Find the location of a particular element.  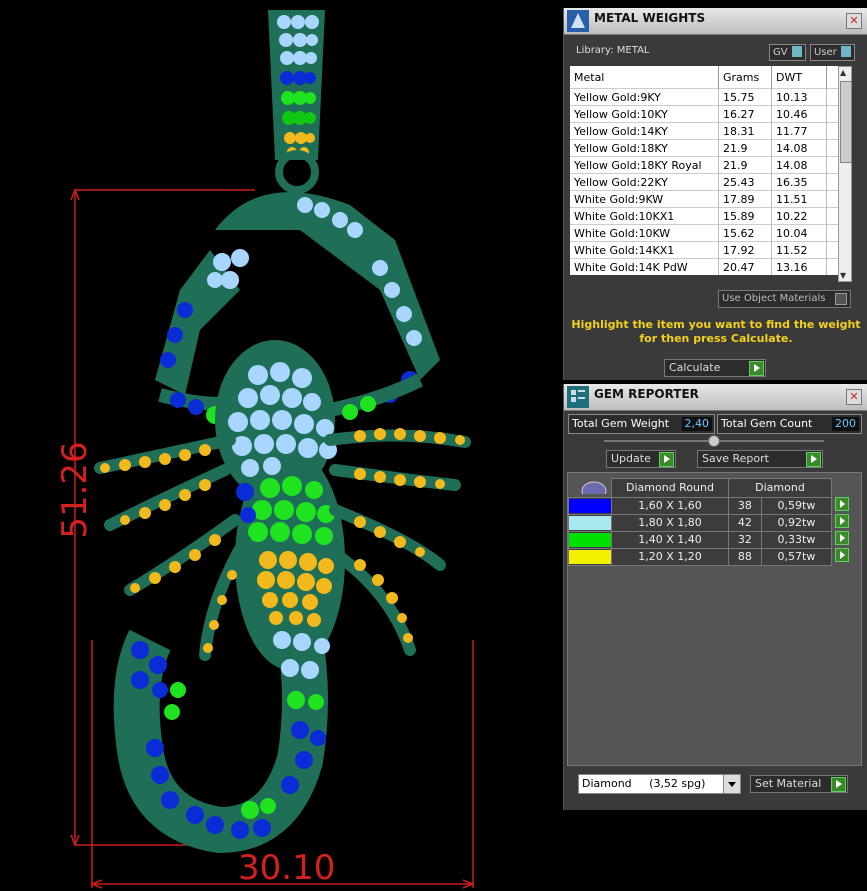

use-object-materials-checkbox: Use Object Materials is located at coordinates (784, 299).